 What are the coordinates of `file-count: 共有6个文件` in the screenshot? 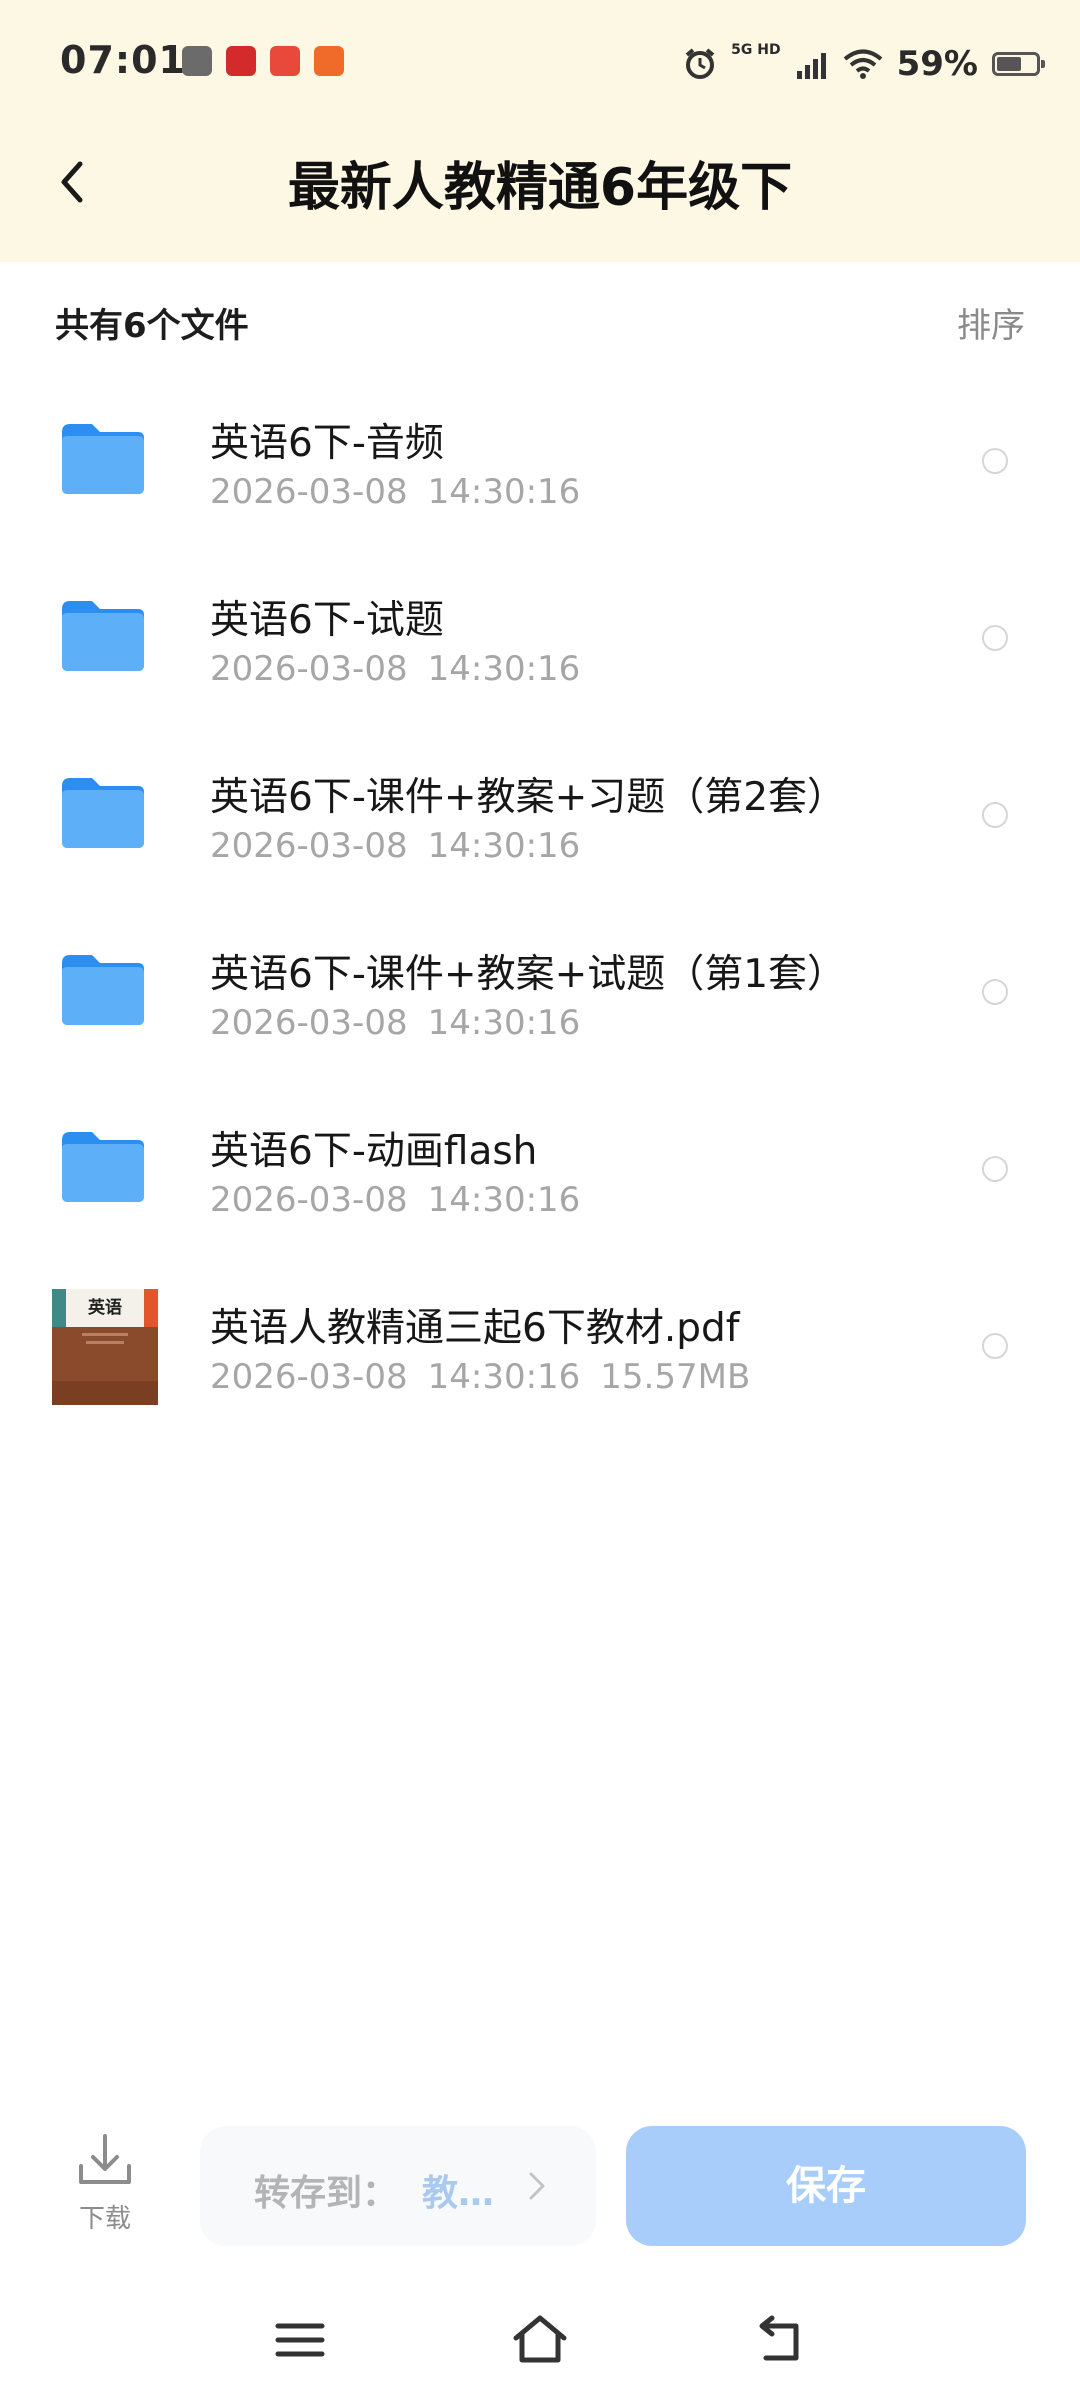 It's located at (152, 326).